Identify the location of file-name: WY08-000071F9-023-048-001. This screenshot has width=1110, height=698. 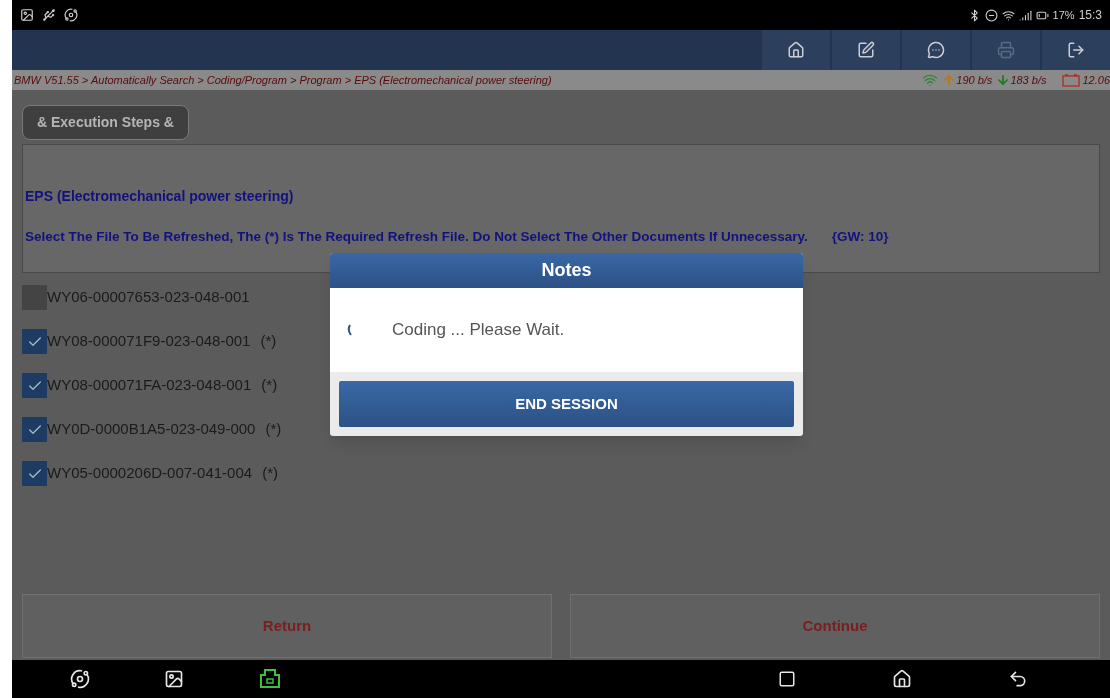
(149, 341).